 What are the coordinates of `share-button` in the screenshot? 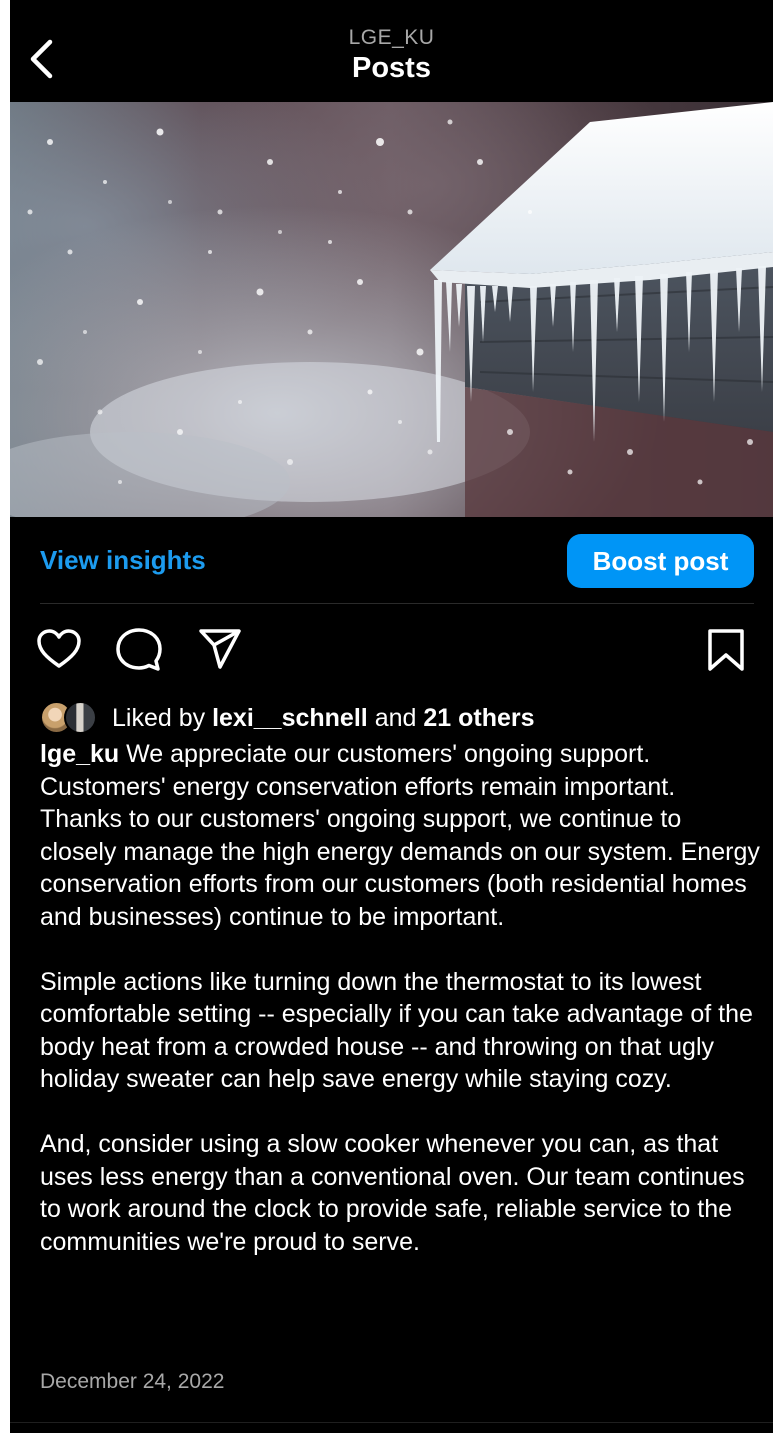 It's located at (220, 651).